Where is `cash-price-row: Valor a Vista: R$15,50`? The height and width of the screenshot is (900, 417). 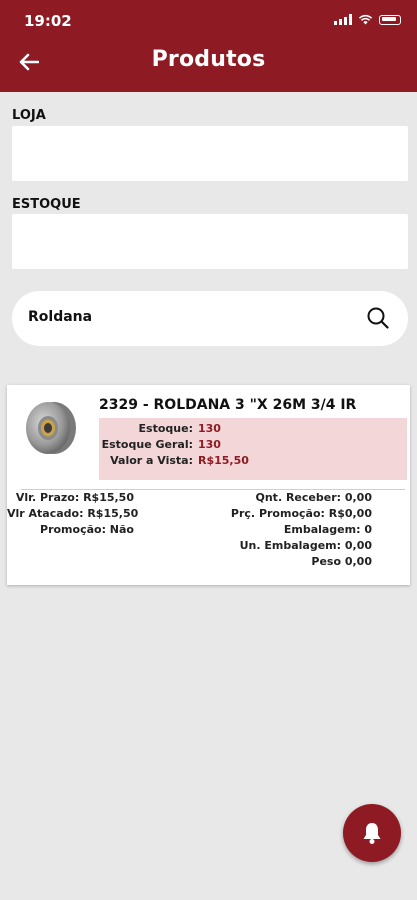 cash-price-row: Valor a Vista: R$15,50 is located at coordinates (253, 462).